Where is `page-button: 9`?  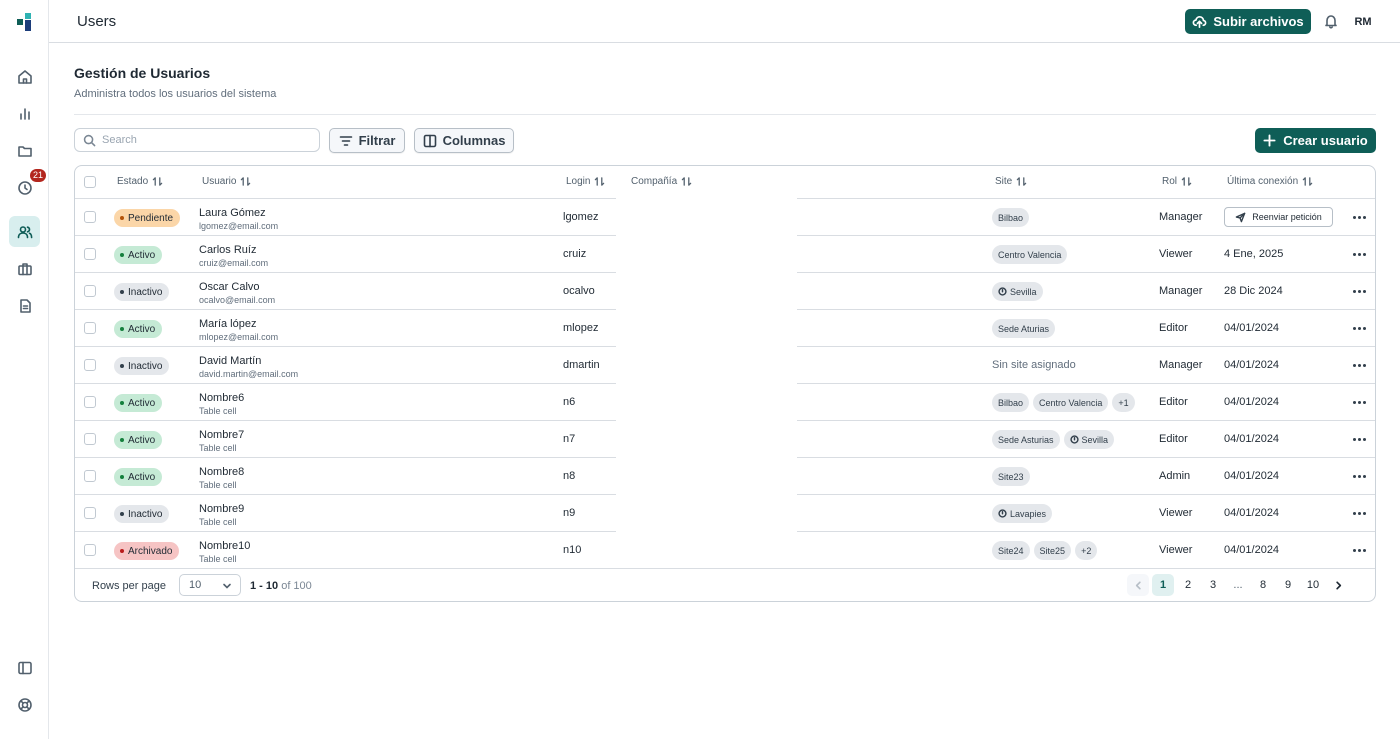 page-button: 9 is located at coordinates (1288, 585).